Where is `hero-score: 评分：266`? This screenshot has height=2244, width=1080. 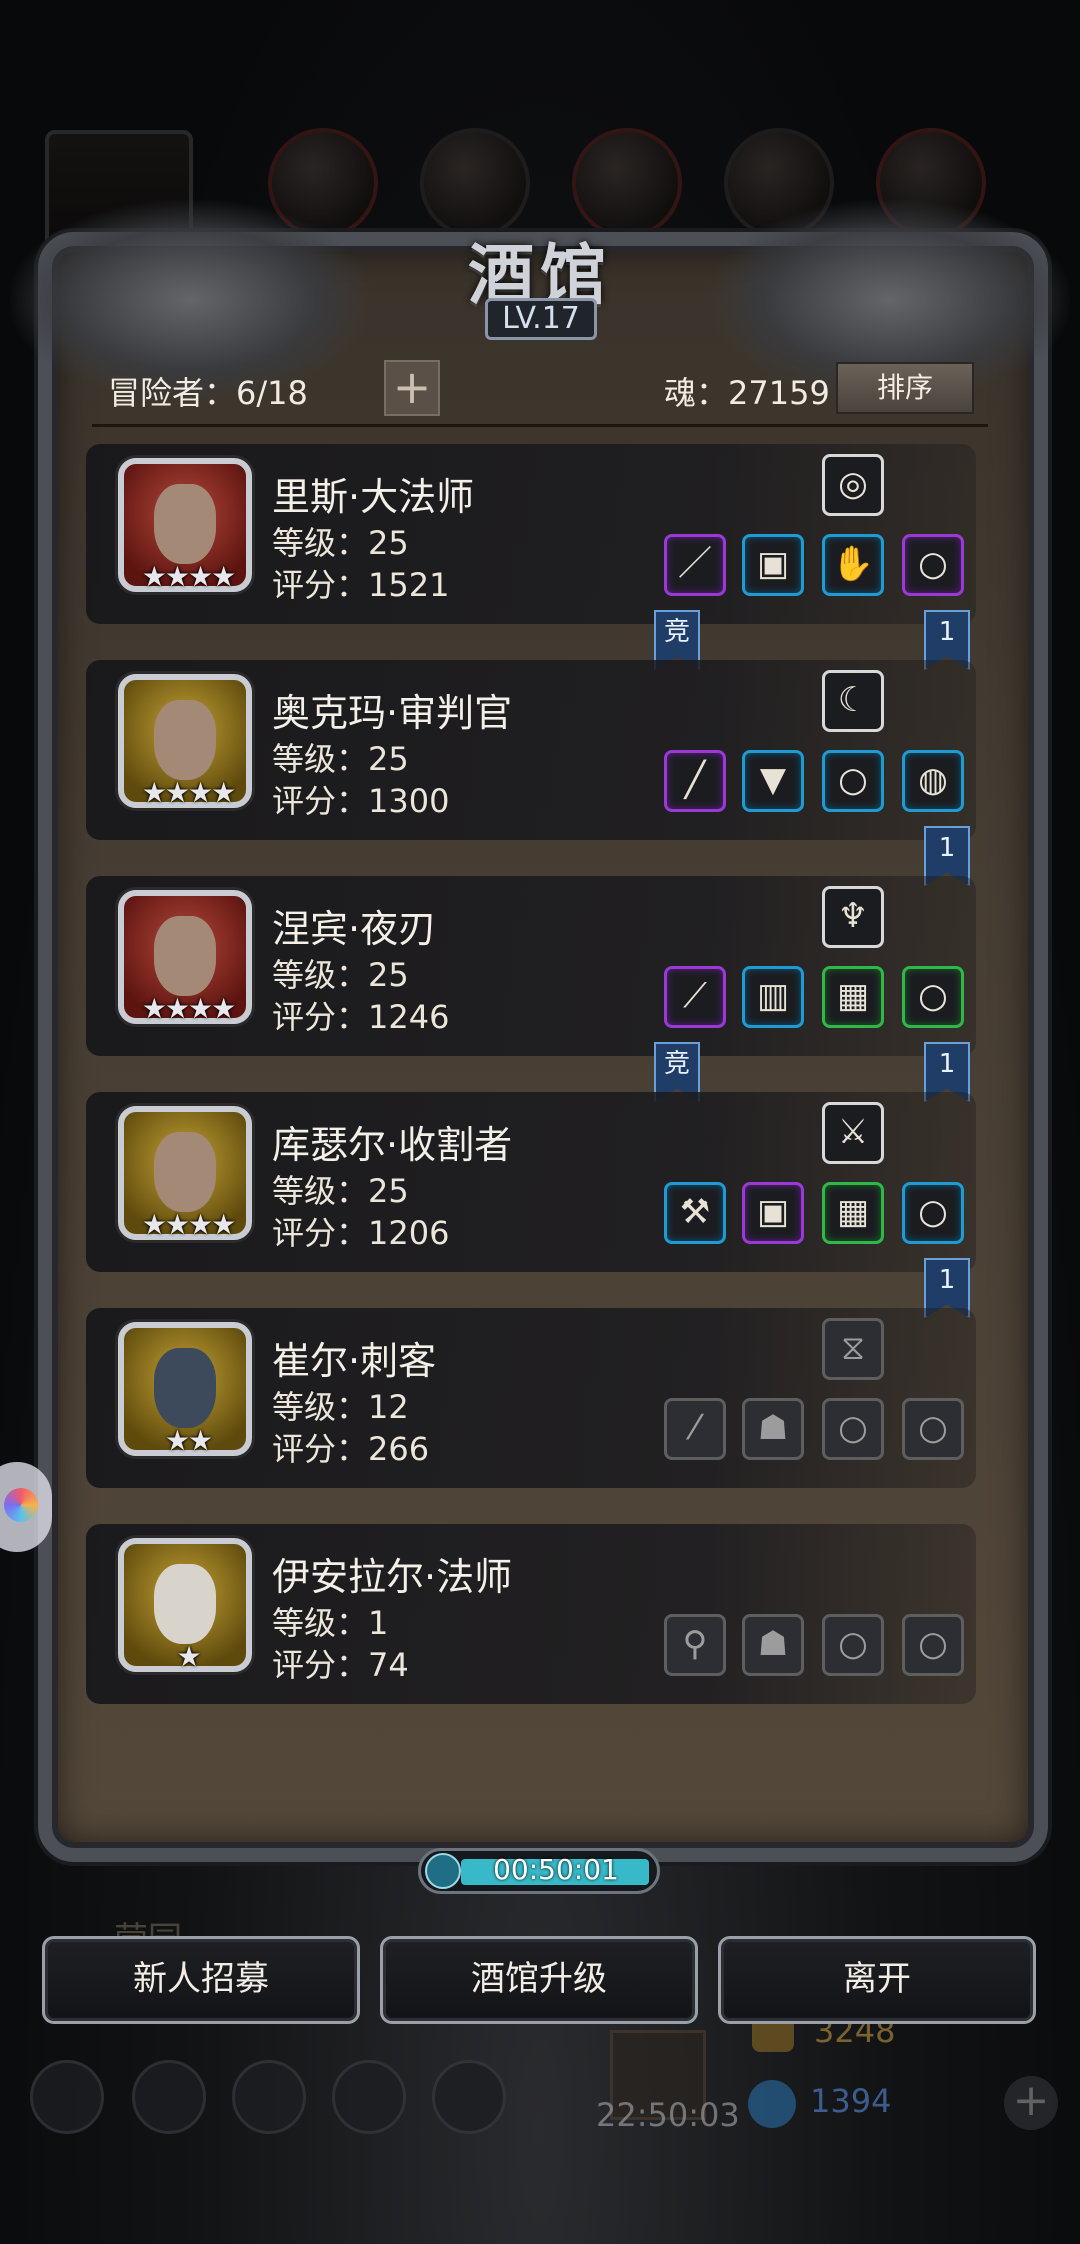 hero-score: 评分：266 is located at coordinates (351, 1449).